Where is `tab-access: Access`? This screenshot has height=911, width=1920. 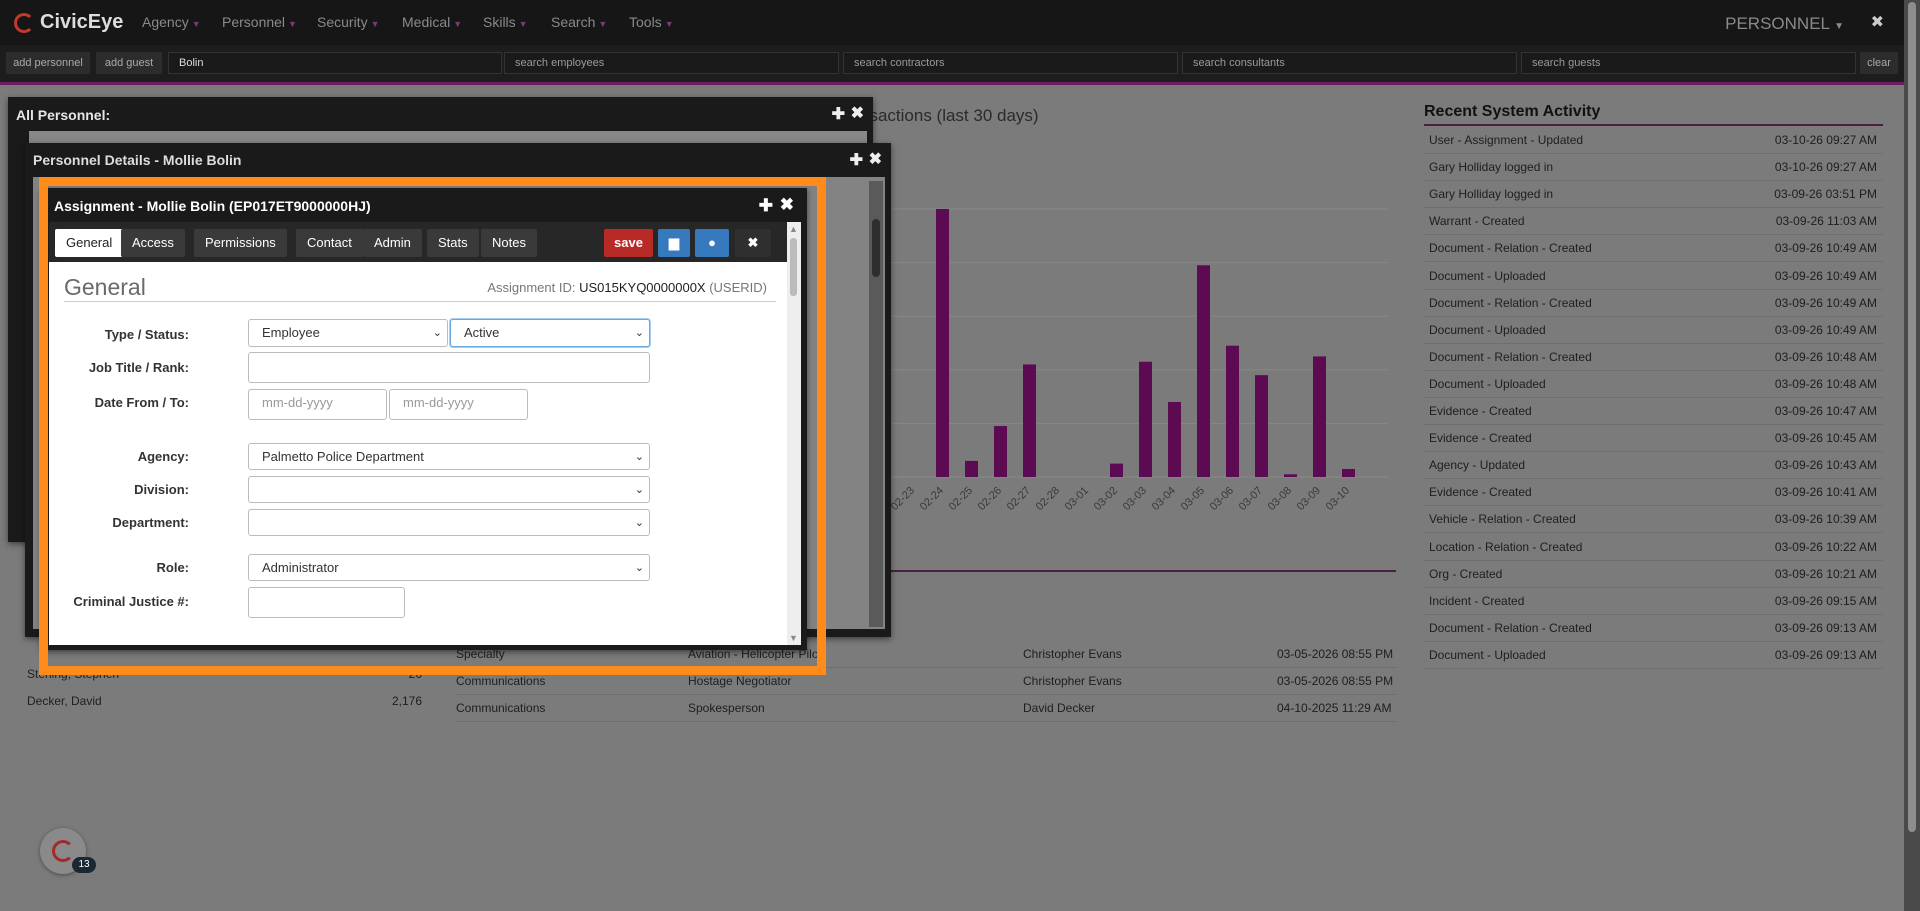 tab-access: Access is located at coordinates (153, 243).